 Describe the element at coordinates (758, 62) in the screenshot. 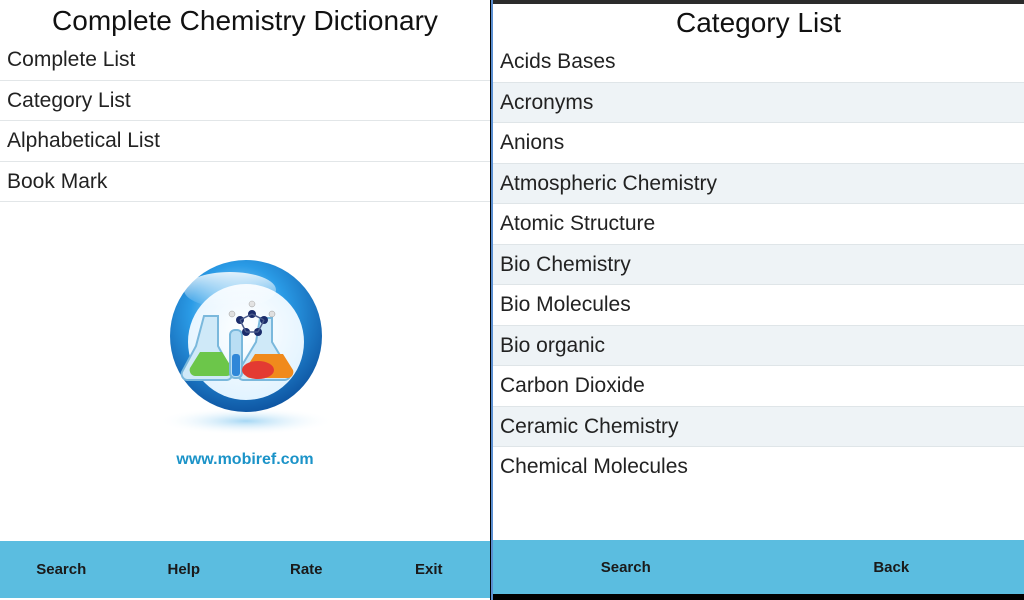

I see `category-item-acids-bases: Acids Bases` at that location.